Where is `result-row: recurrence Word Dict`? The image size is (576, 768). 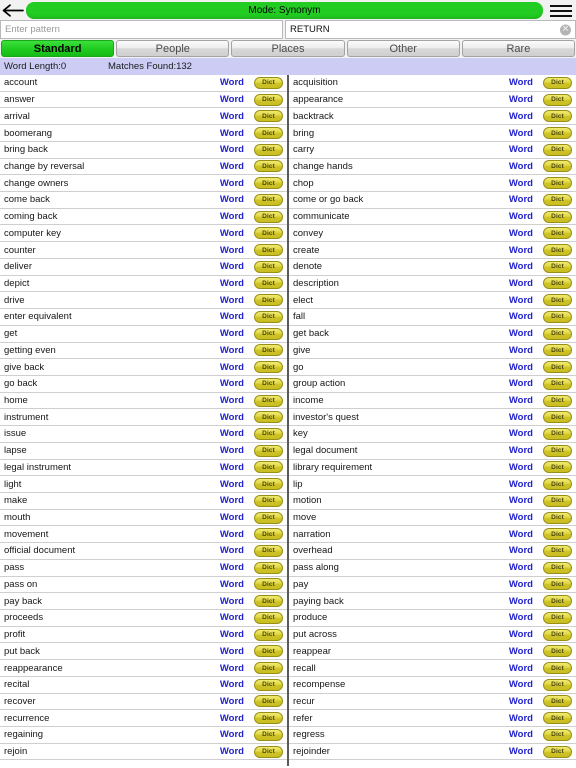 result-row: recurrence Word Dict is located at coordinates (143, 719).